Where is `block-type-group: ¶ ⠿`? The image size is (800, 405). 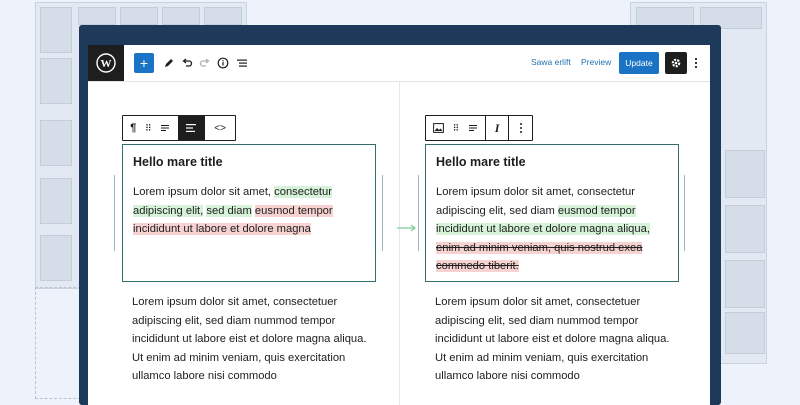
block-type-group: ¶ ⠿ is located at coordinates (151, 128).